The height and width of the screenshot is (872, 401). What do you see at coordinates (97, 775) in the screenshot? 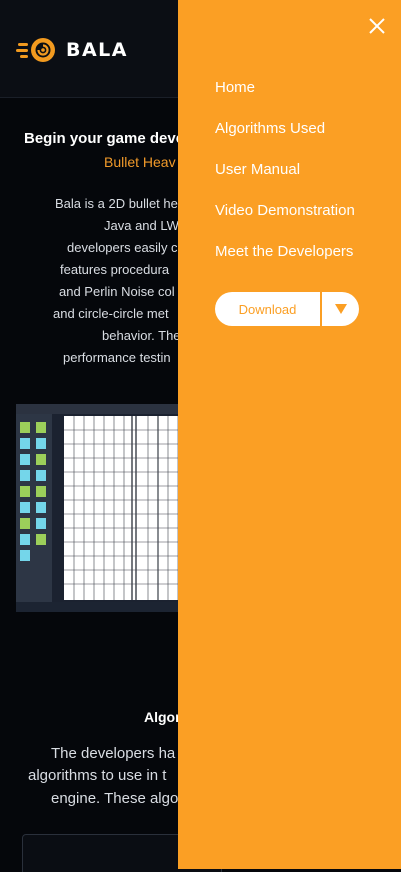
I see `algorithms-line: algorithms to use in t` at bounding box center [97, 775].